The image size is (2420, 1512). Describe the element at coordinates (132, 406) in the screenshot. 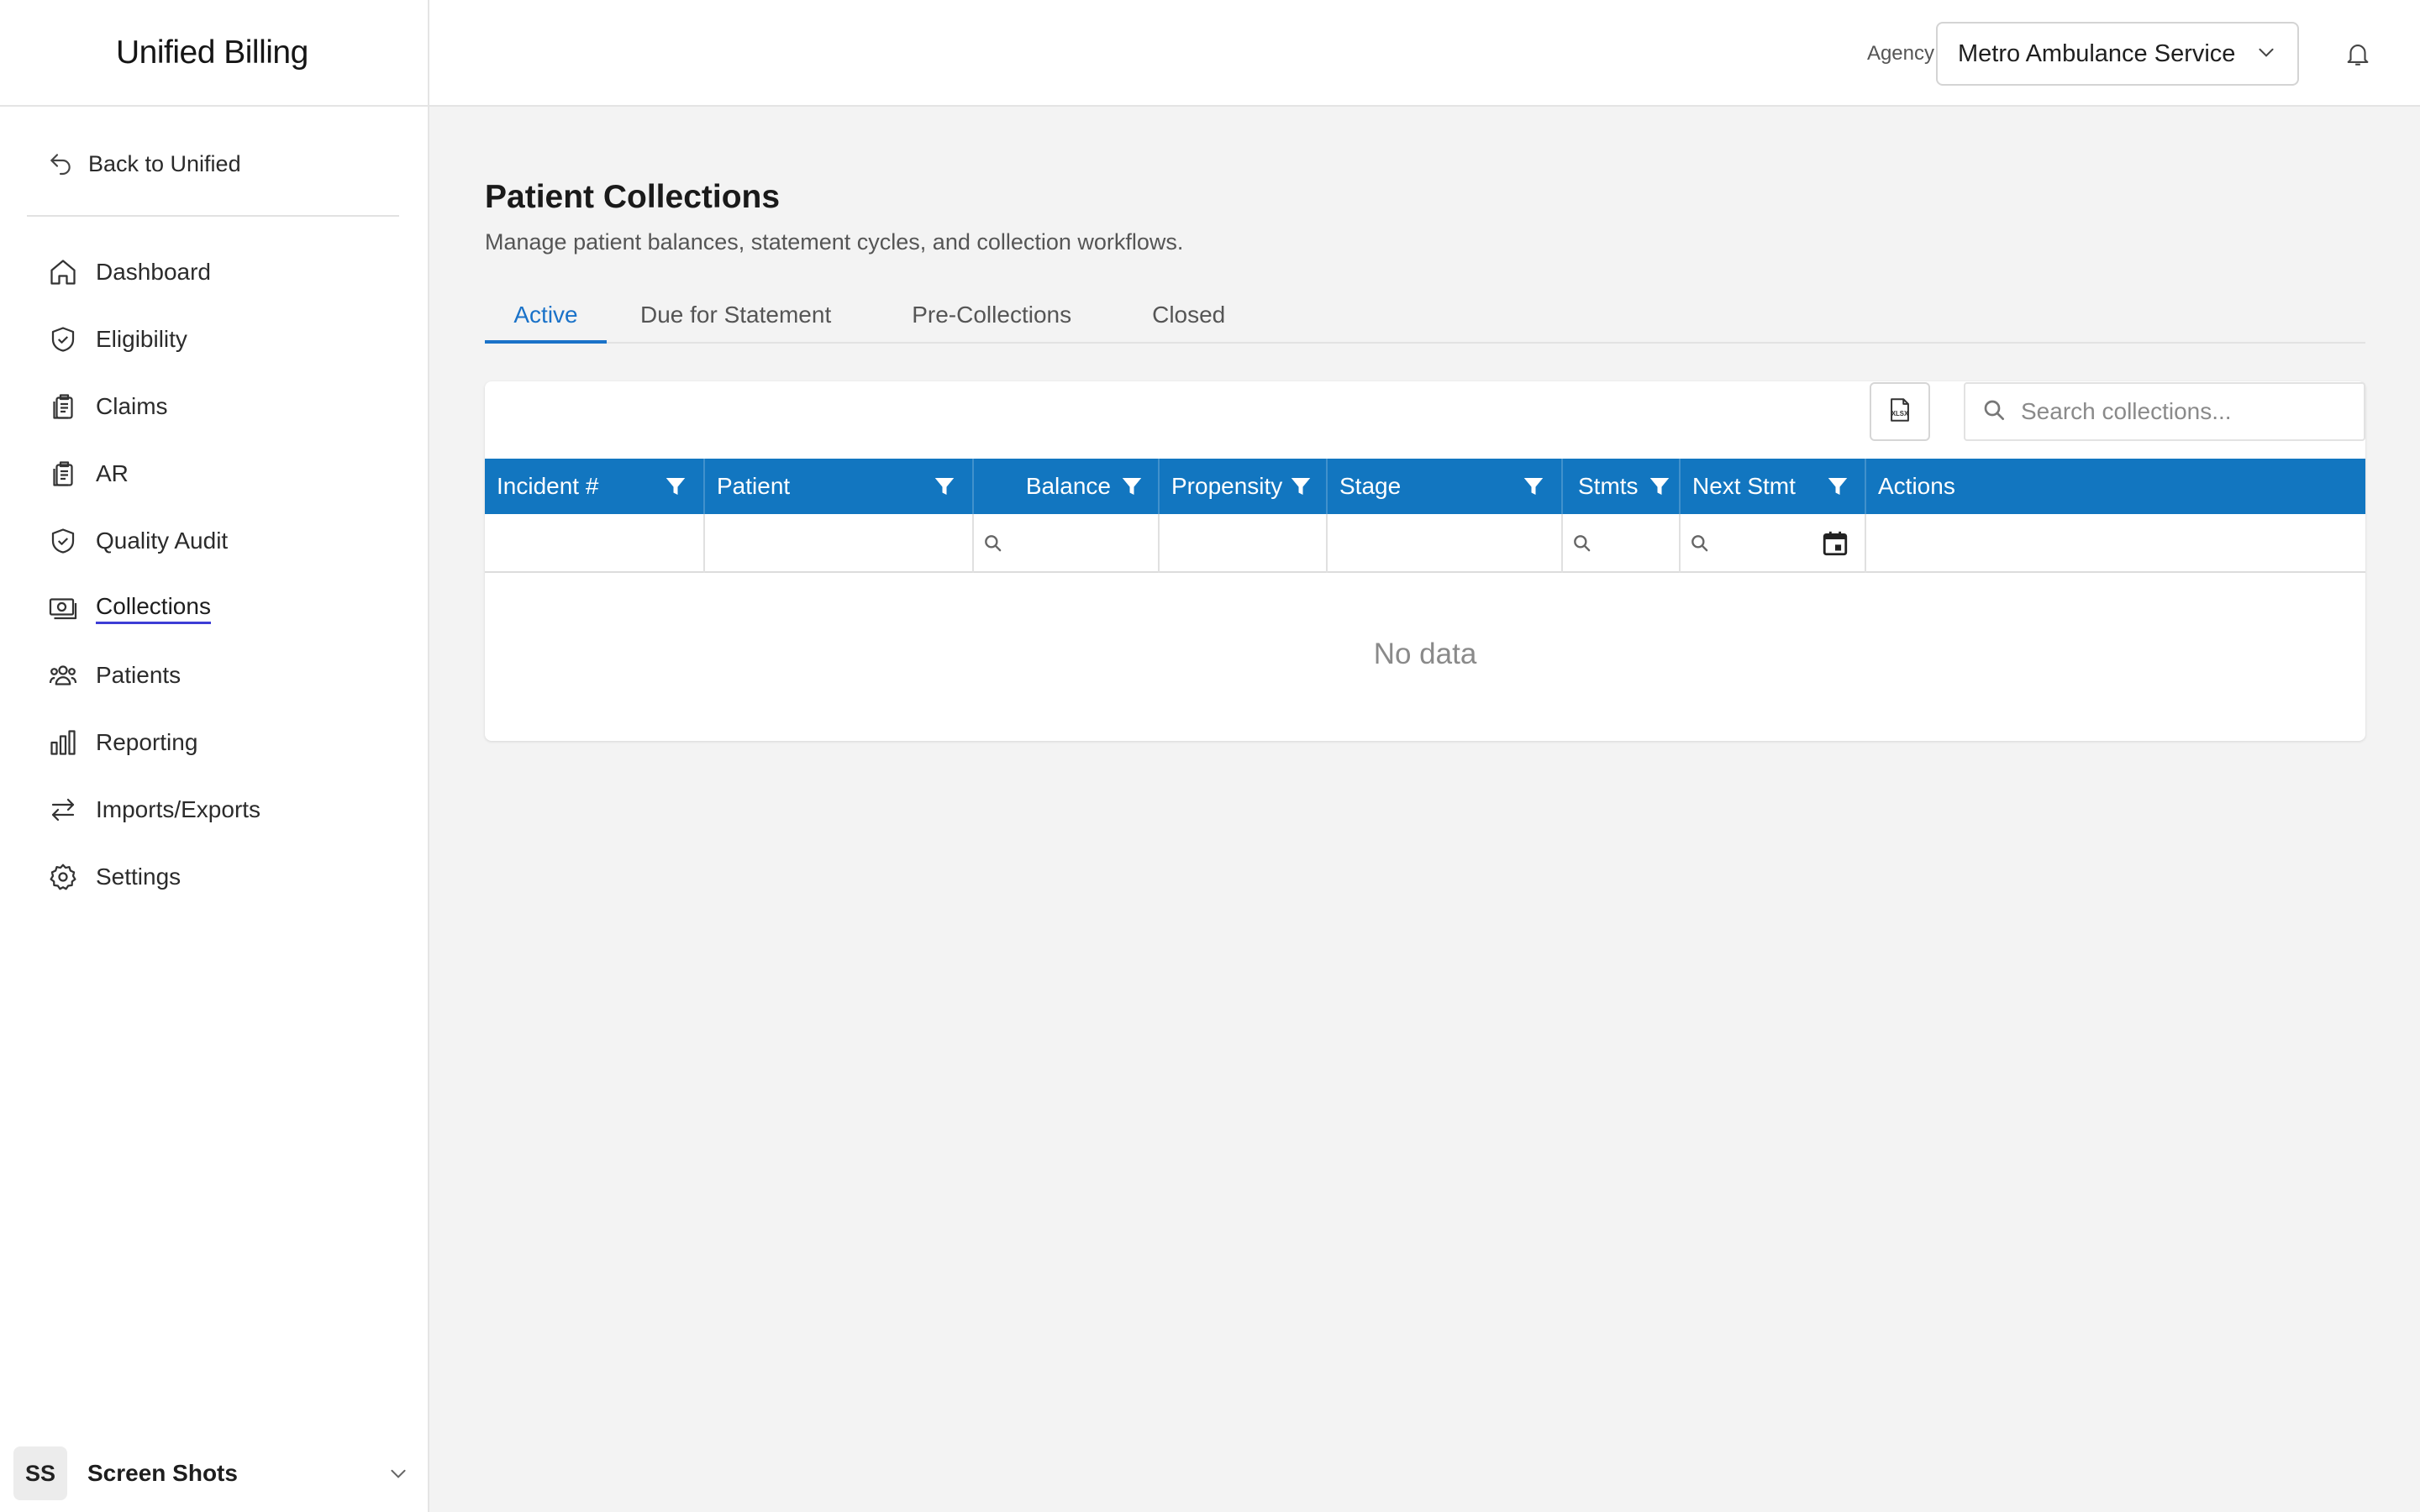

I see `sidebar-item-label: Claims` at that location.